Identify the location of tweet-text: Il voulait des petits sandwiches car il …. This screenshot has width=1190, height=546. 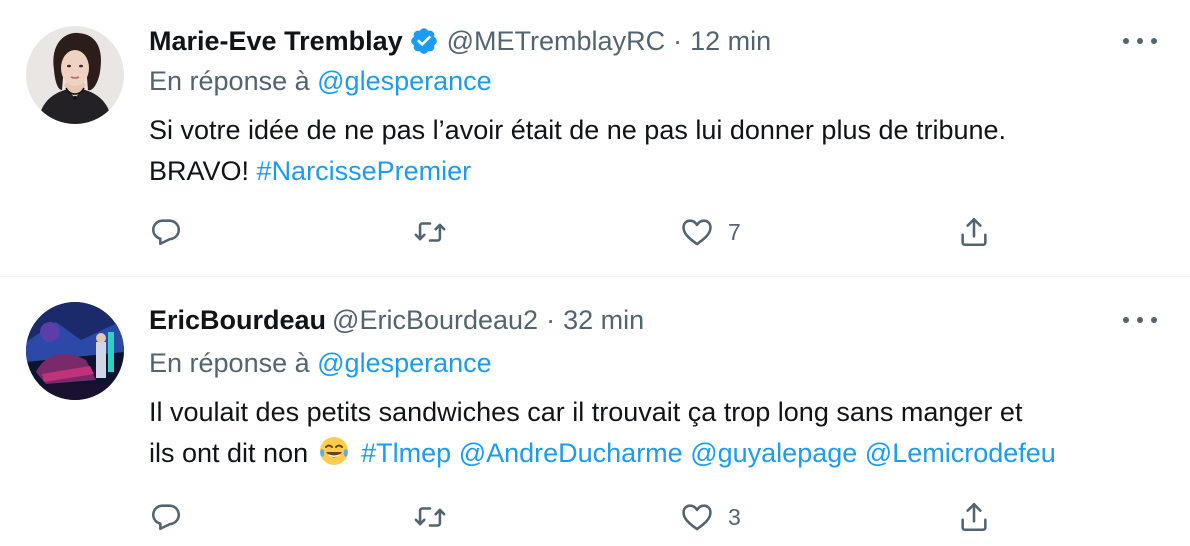
(654, 433).